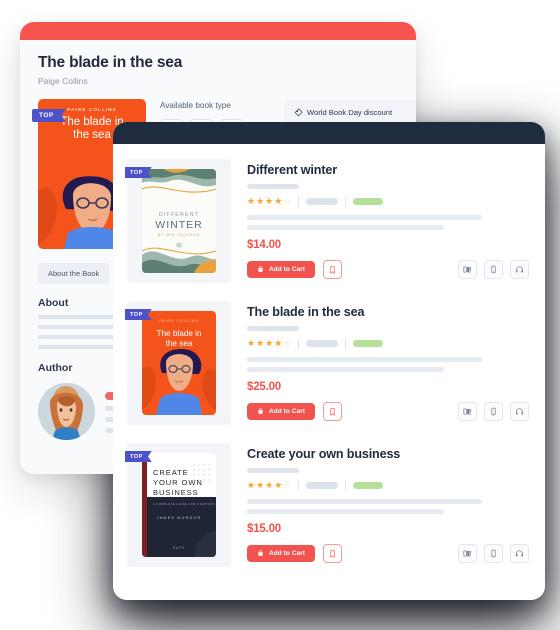  Describe the element at coordinates (110, 62) in the screenshot. I see `page-title: The blade in the sea` at that location.